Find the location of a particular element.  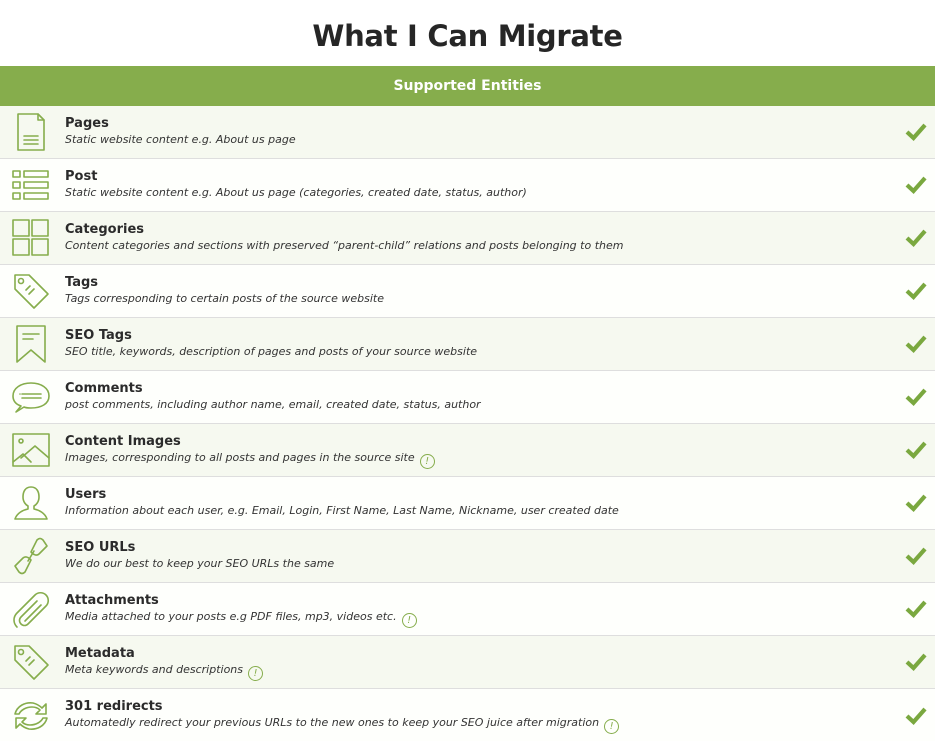

entity-name: Users is located at coordinates (86, 494).